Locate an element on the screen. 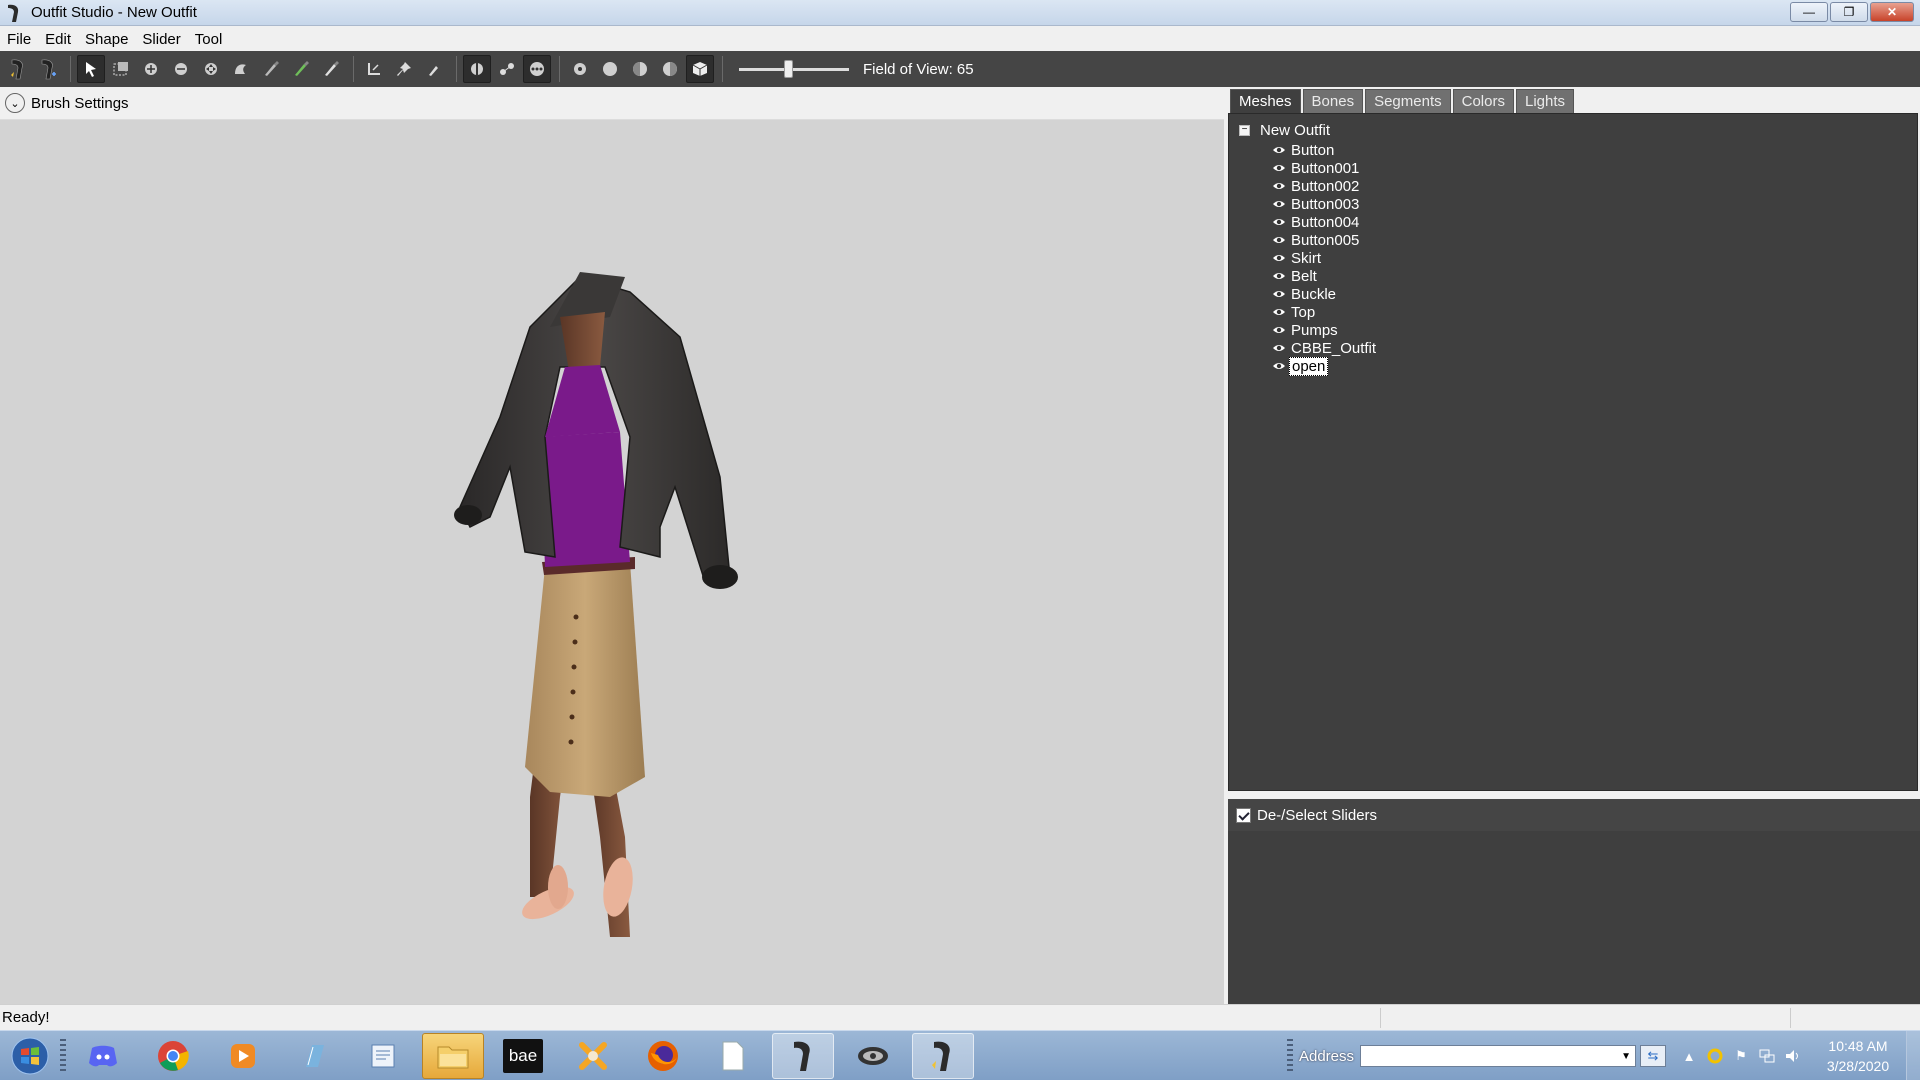 Image resolution: width=1920 pixels, height=1080 pixels. anchor-tool-icon is located at coordinates (374, 69).